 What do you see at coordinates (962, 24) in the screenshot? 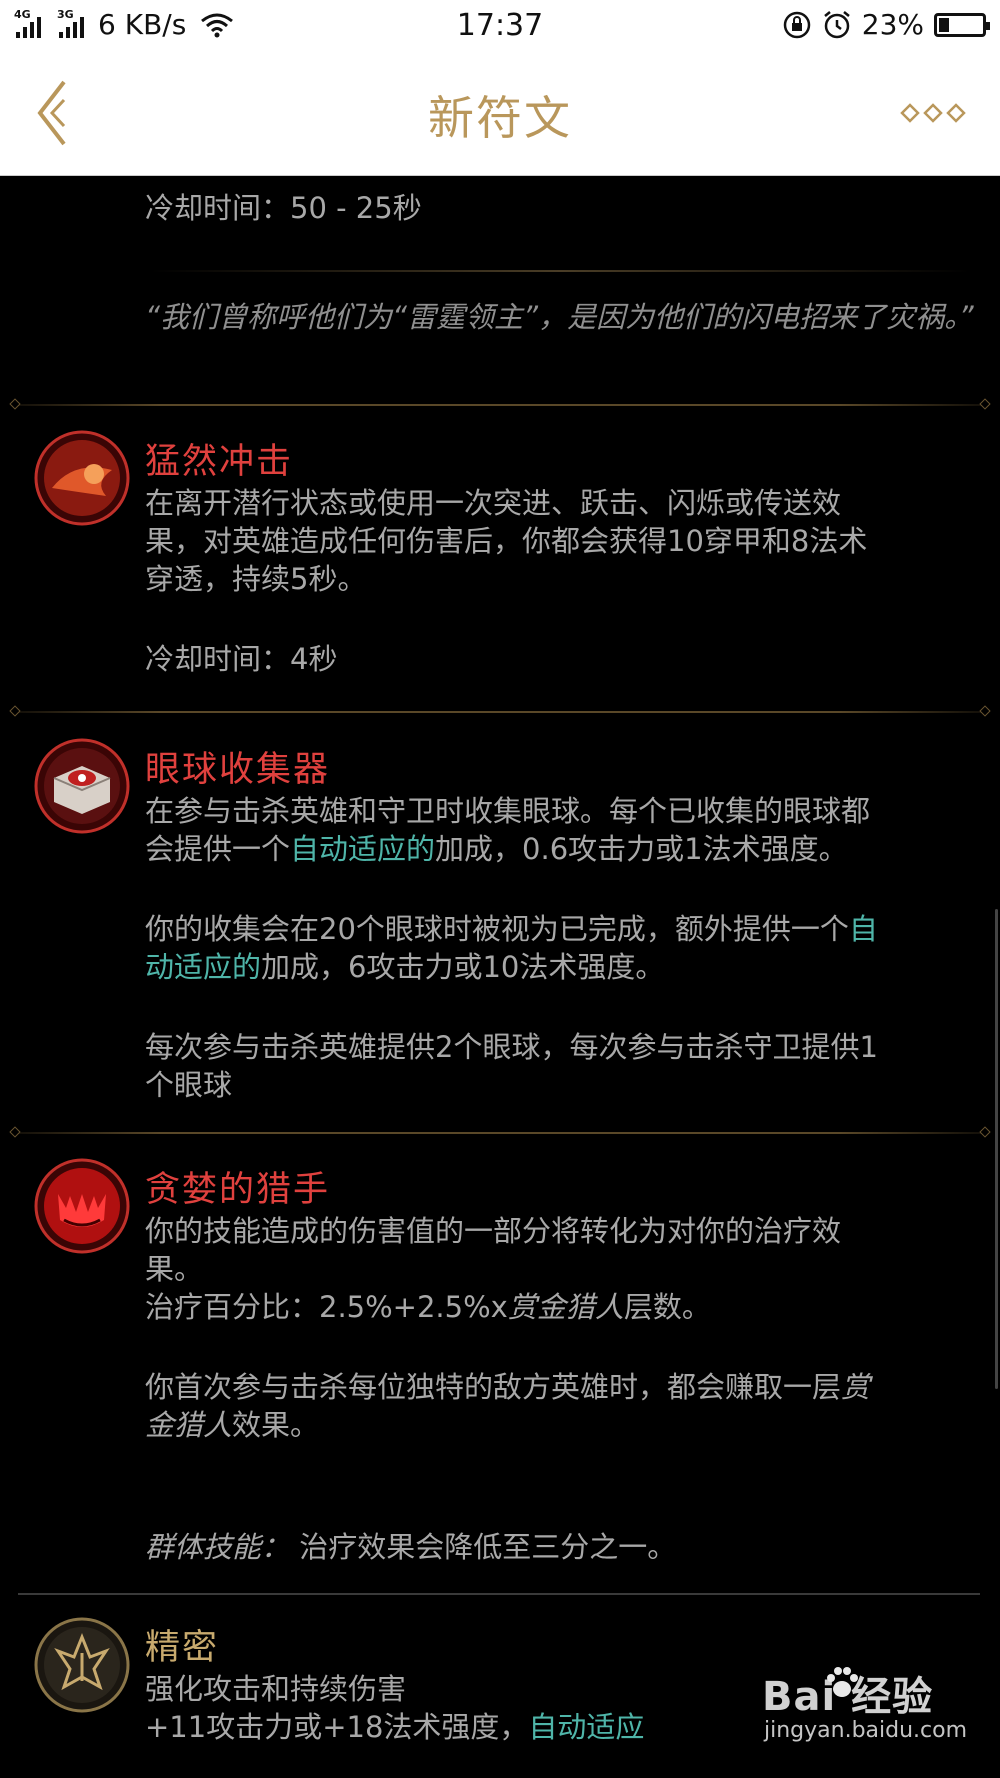
I see `battery-icon` at bounding box center [962, 24].